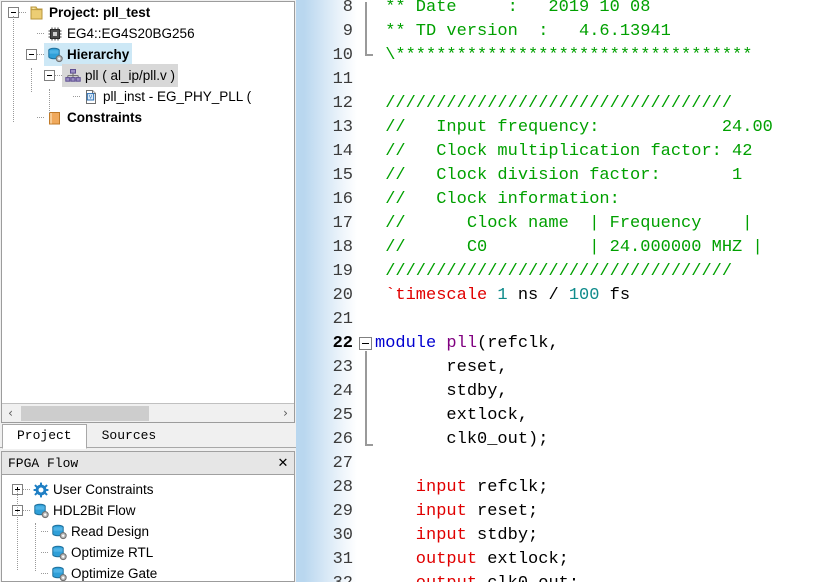 This screenshot has width=834, height=582. I want to click on project-panel-tabs: Project Sources, so click(148, 436).